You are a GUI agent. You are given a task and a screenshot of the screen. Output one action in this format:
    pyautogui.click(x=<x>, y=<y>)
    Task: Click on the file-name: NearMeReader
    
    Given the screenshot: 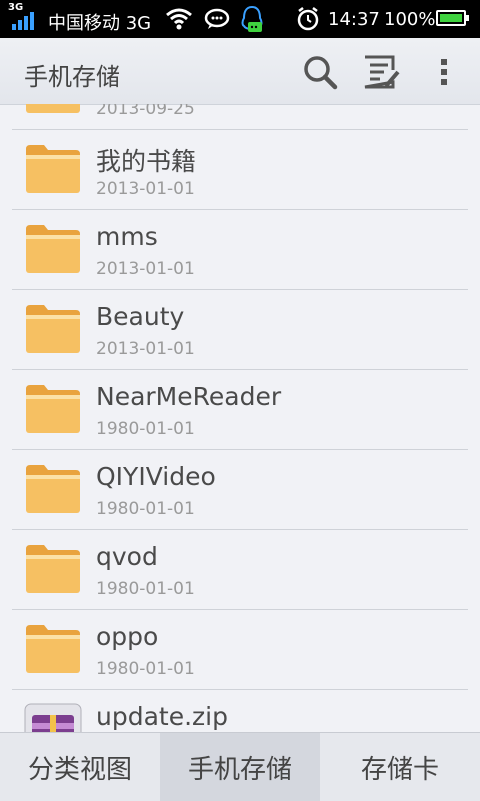 What is the action you would take?
    pyautogui.click(x=189, y=396)
    